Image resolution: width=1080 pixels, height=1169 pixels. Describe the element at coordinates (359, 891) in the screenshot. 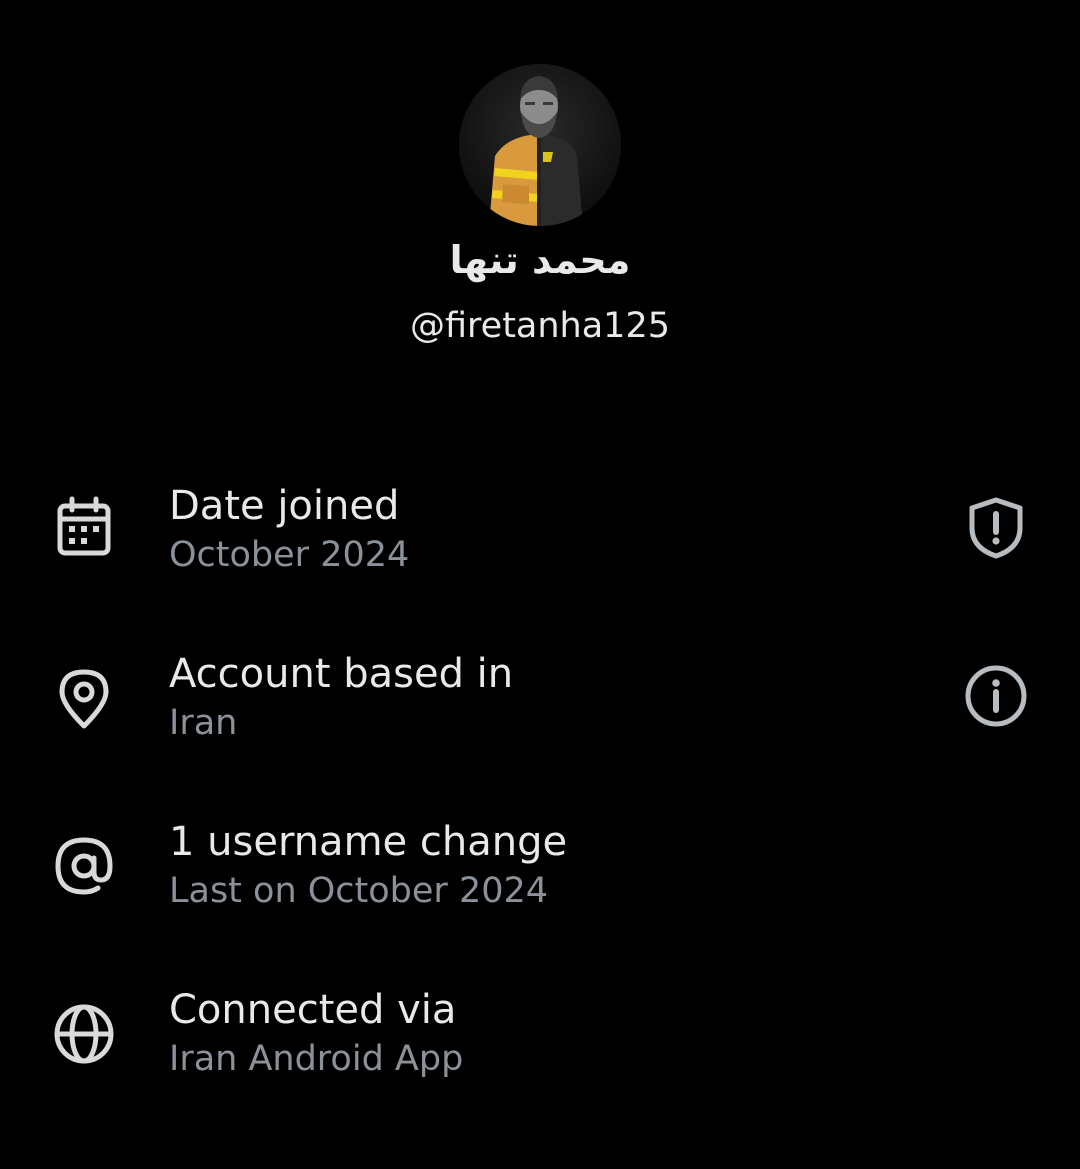

I see `row-subtitle: Last on October 2024` at that location.